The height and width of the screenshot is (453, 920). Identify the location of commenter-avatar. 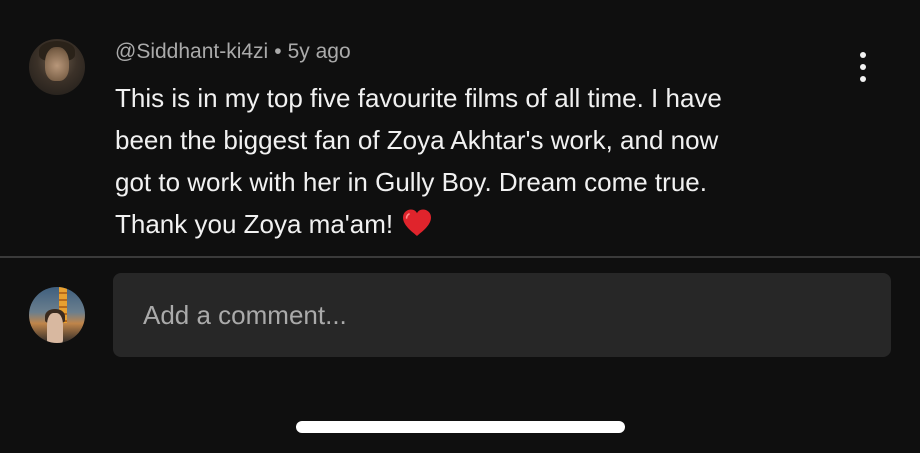
(57, 67).